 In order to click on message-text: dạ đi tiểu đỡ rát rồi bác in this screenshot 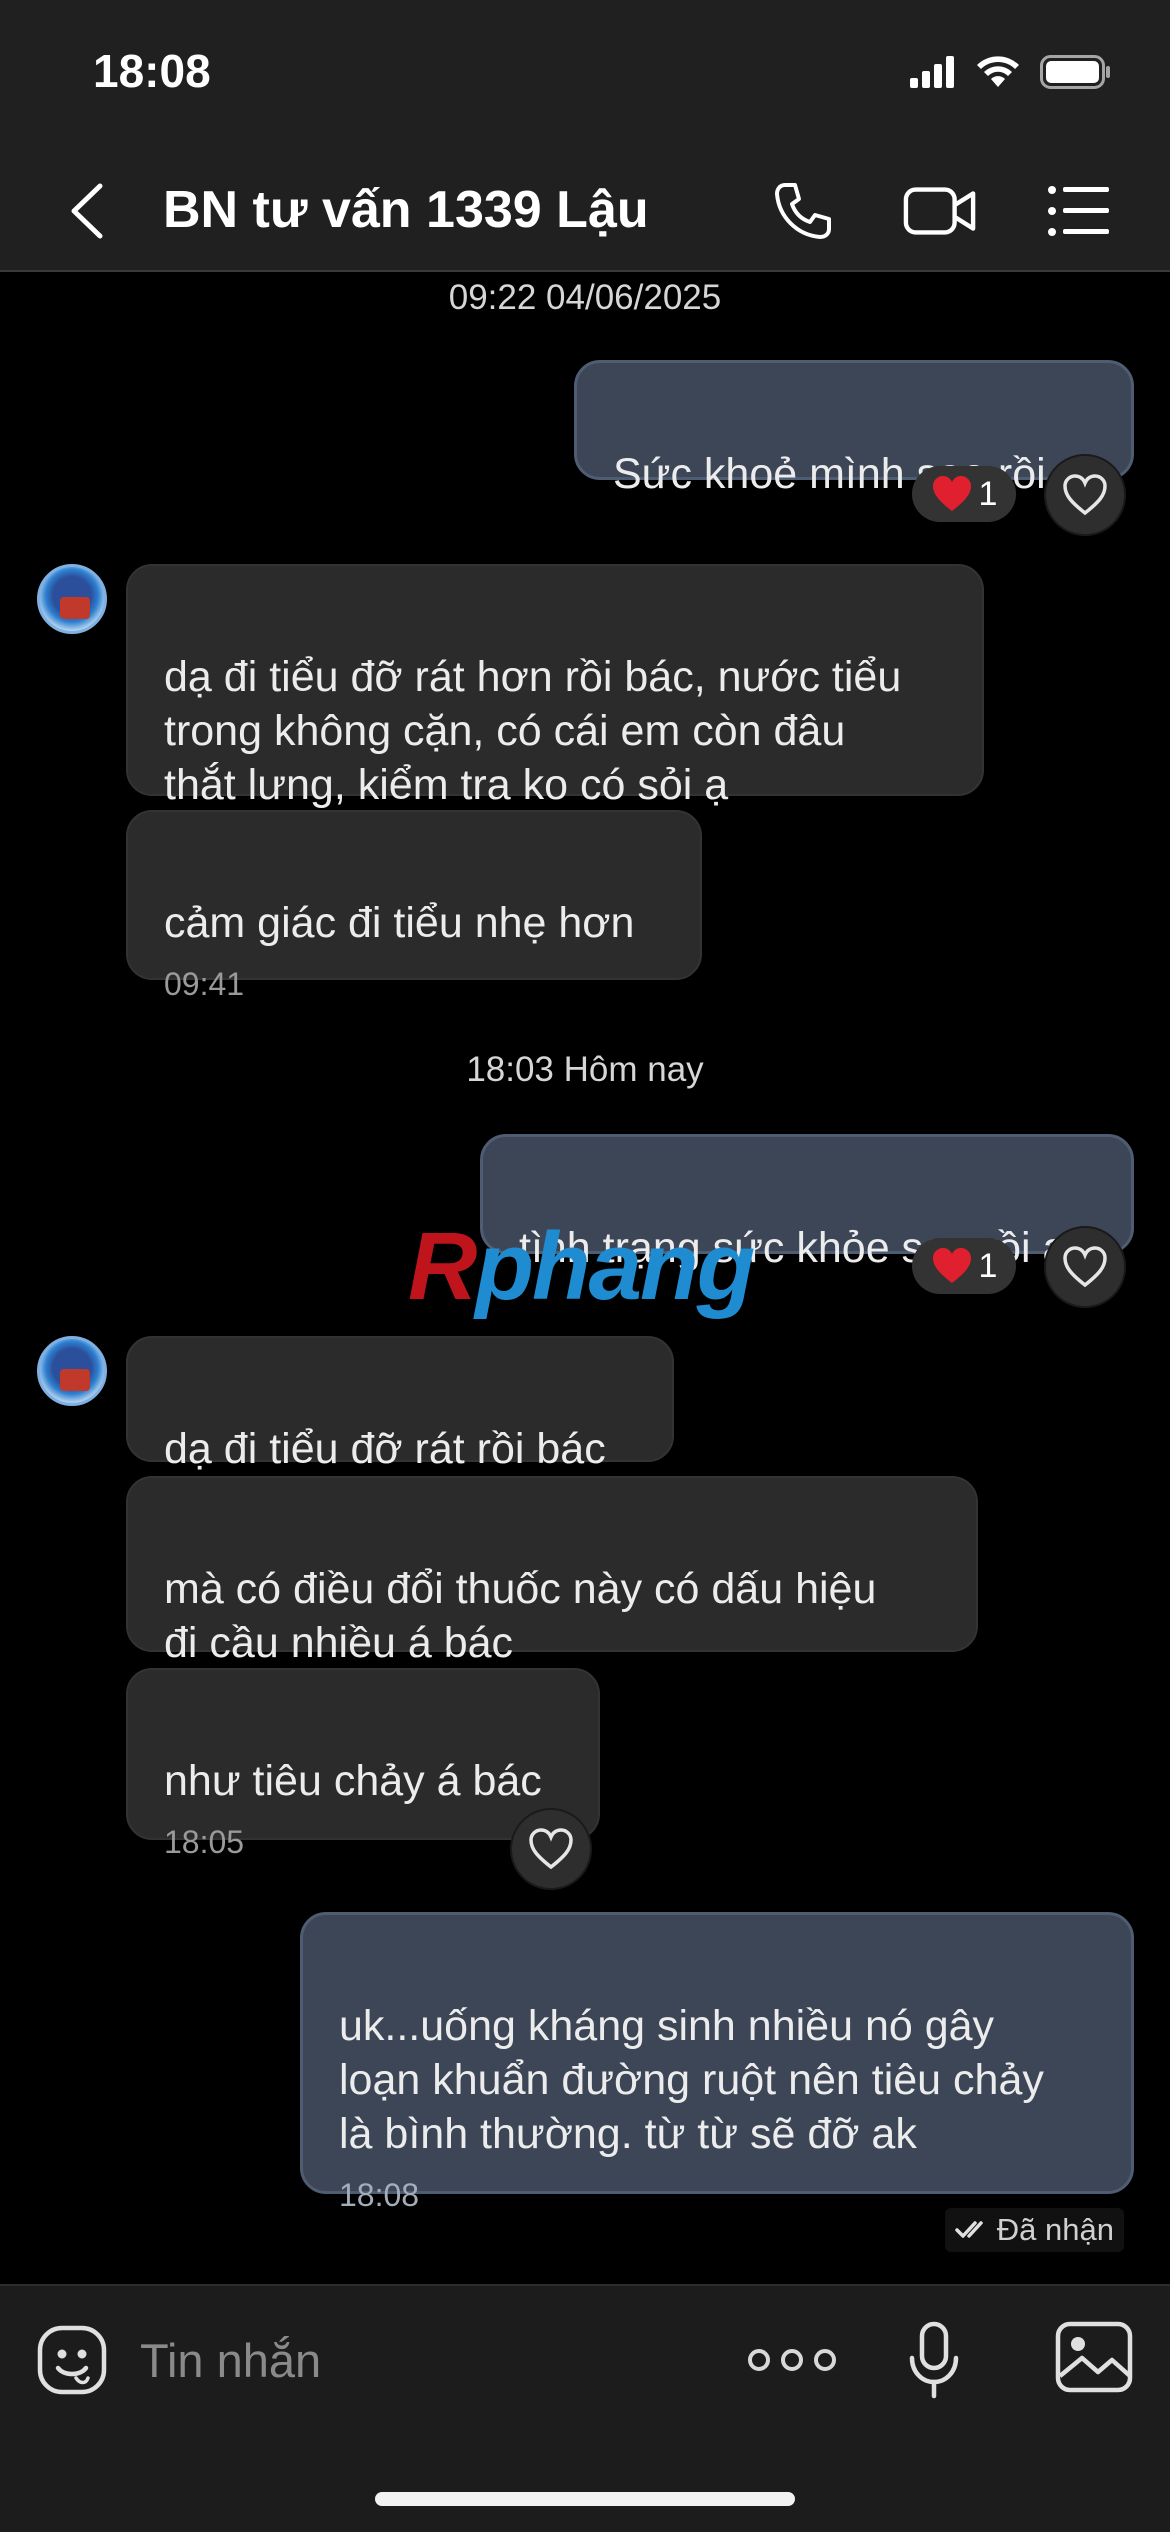, I will do `click(385, 1449)`.